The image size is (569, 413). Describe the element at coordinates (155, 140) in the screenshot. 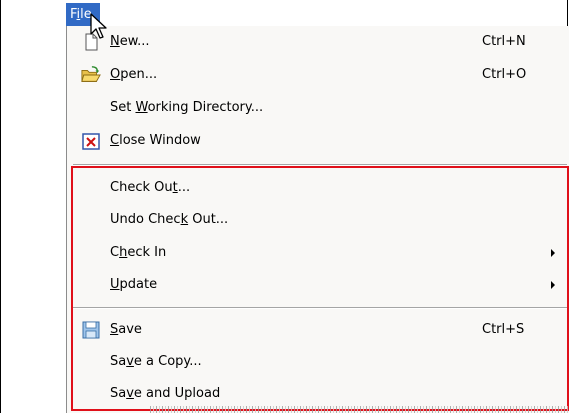

I see `menu-item-label: Close Window` at that location.